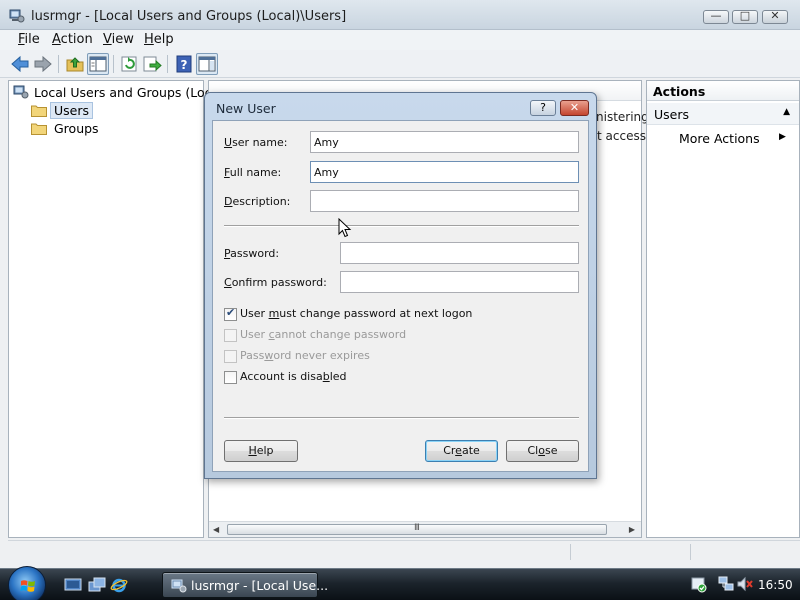 The width and height of the screenshot is (800, 600). What do you see at coordinates (444, 172) in the screenshot?
I see `fullname-field` at bounding box center [444, 172].